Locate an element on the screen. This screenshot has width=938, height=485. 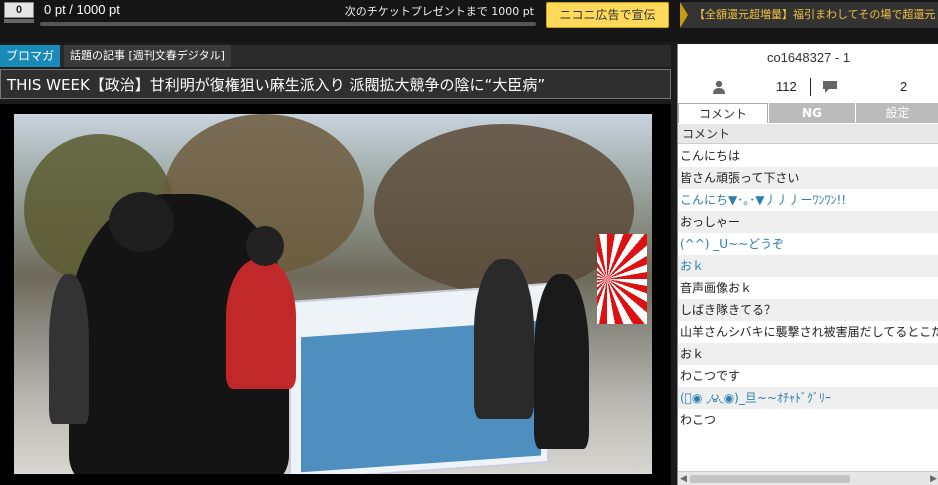
tab-ng: NG is located at coordinates (812, 113).